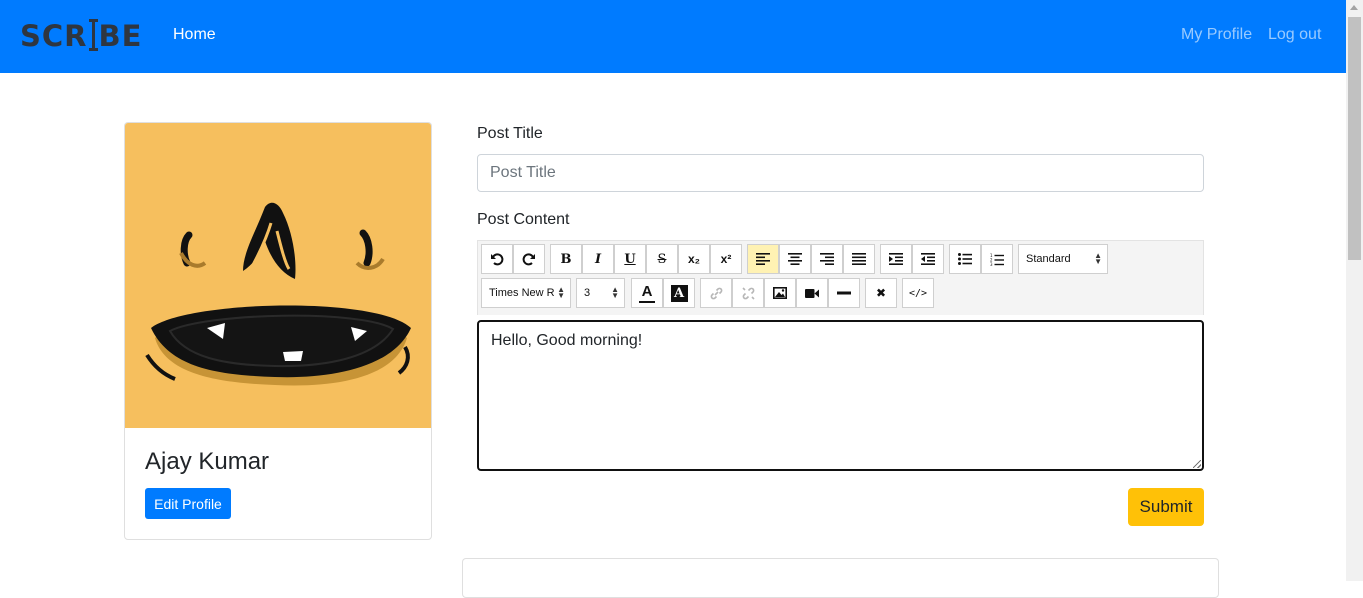 Image resolution: width=1363 pixels, height=598 pixels. I want to click on undo-icon, so click(497, 259).